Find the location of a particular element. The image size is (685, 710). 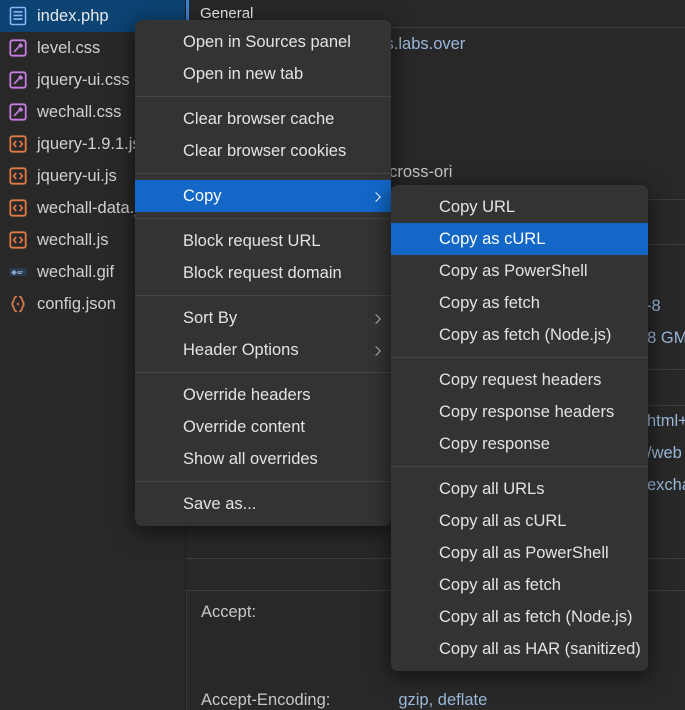

request-name-label: wechall.js is located at coordinates (73, 239).